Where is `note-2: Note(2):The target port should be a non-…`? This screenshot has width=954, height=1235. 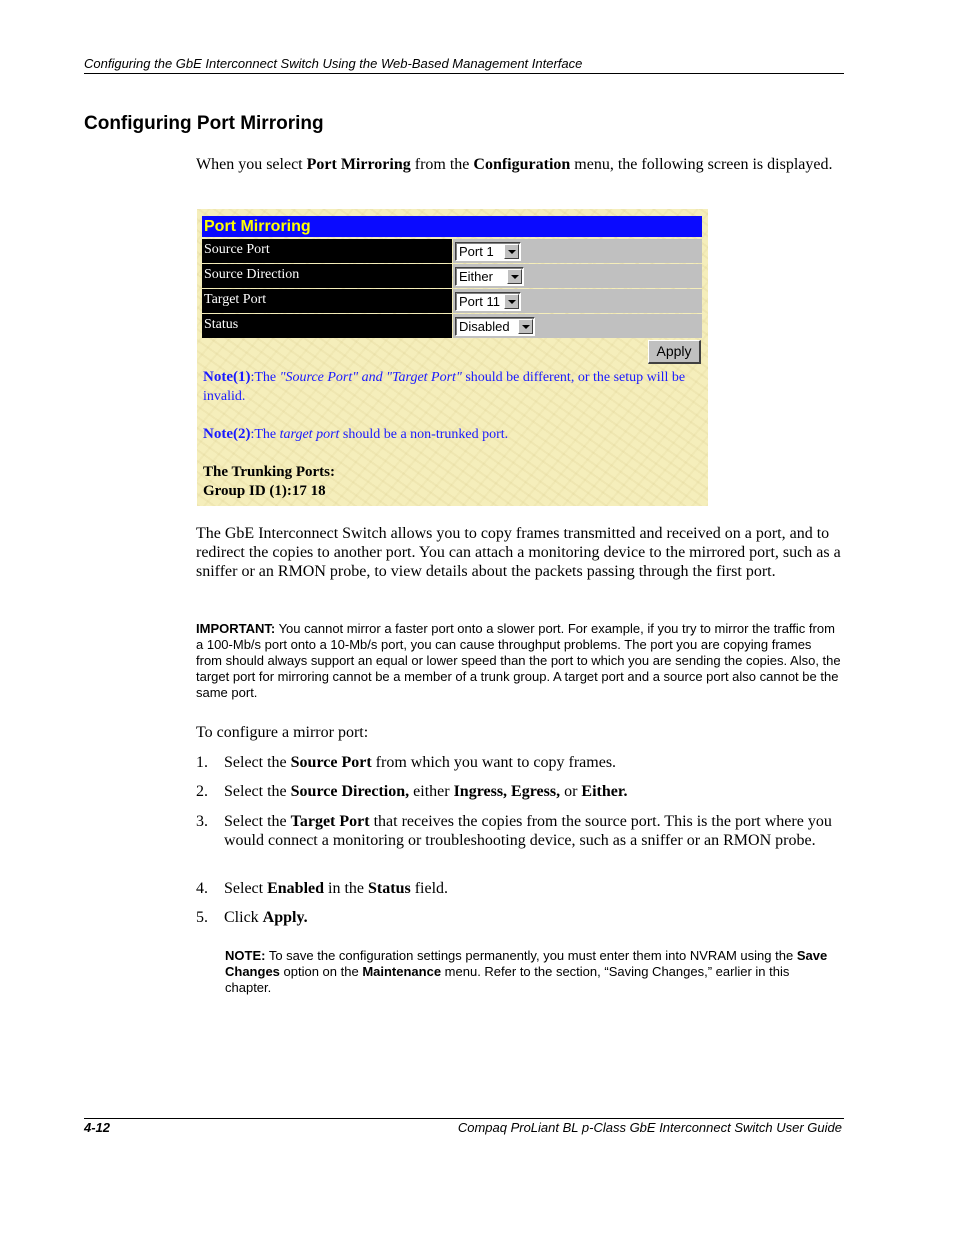
note-2: Note(2):The target port should be a non-… is located at coordinates (453, 434).